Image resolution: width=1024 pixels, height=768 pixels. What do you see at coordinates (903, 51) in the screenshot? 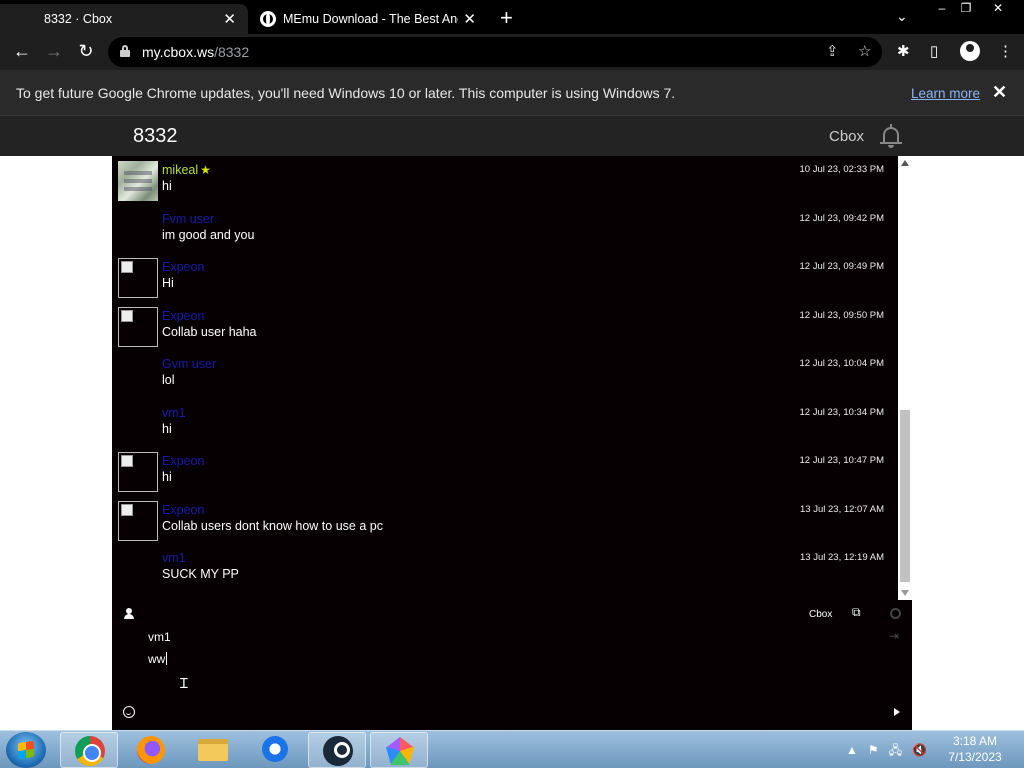
I see `extensions-puzzle-icon: ✱` at bounding box center [903, 51].